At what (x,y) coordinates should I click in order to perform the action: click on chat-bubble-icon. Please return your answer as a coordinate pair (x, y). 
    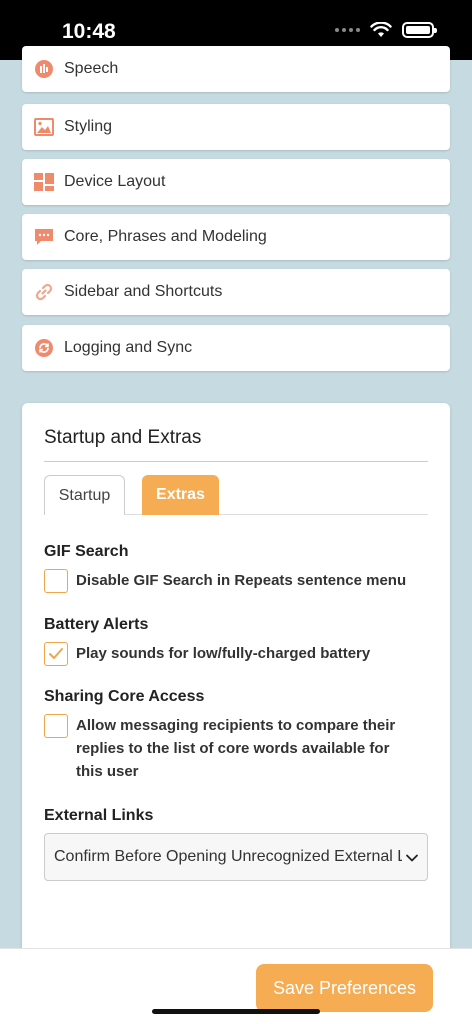
    Looking at the image, I should click on (44, 237).